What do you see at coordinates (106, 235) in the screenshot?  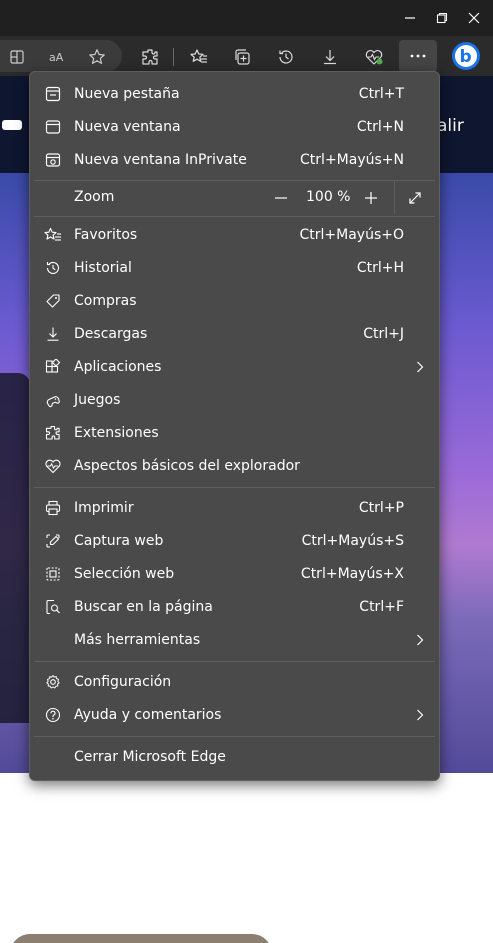 I see `menu-item-label: Favoritos` at bounding box center [106, 235].